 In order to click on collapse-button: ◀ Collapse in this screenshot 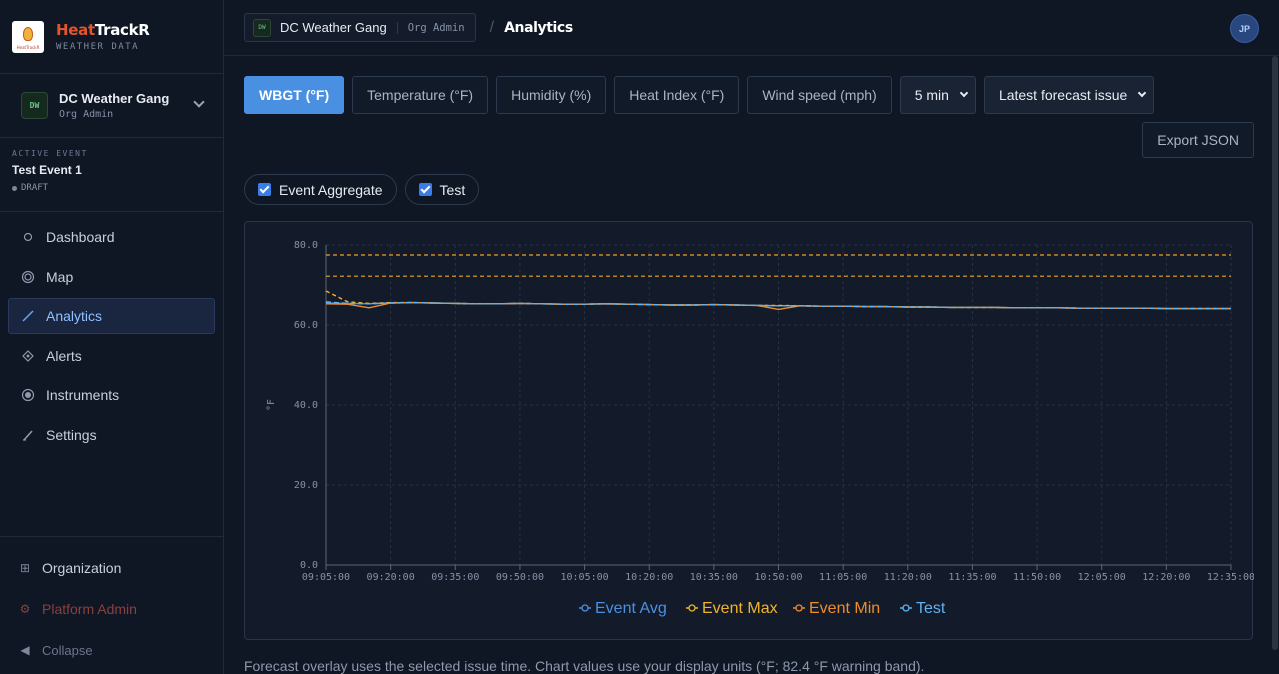, I will do `click(111, 650)`.